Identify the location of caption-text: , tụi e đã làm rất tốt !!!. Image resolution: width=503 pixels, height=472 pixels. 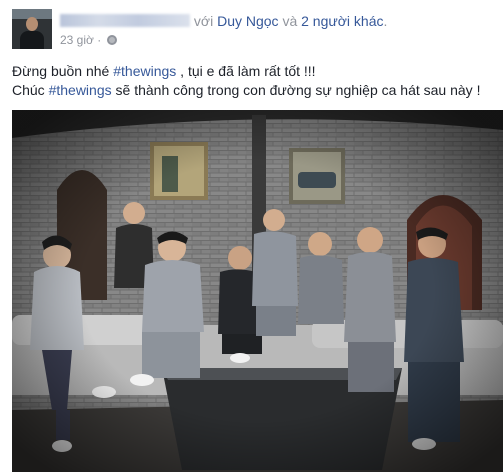
(246, 71).